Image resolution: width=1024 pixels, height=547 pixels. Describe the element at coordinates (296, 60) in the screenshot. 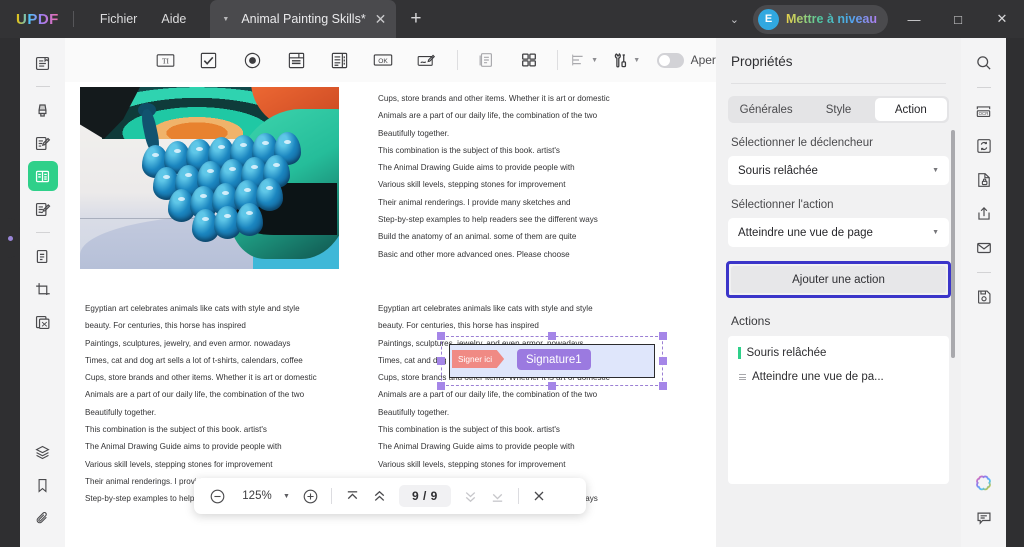

I see `combo-box-tool` at that location.